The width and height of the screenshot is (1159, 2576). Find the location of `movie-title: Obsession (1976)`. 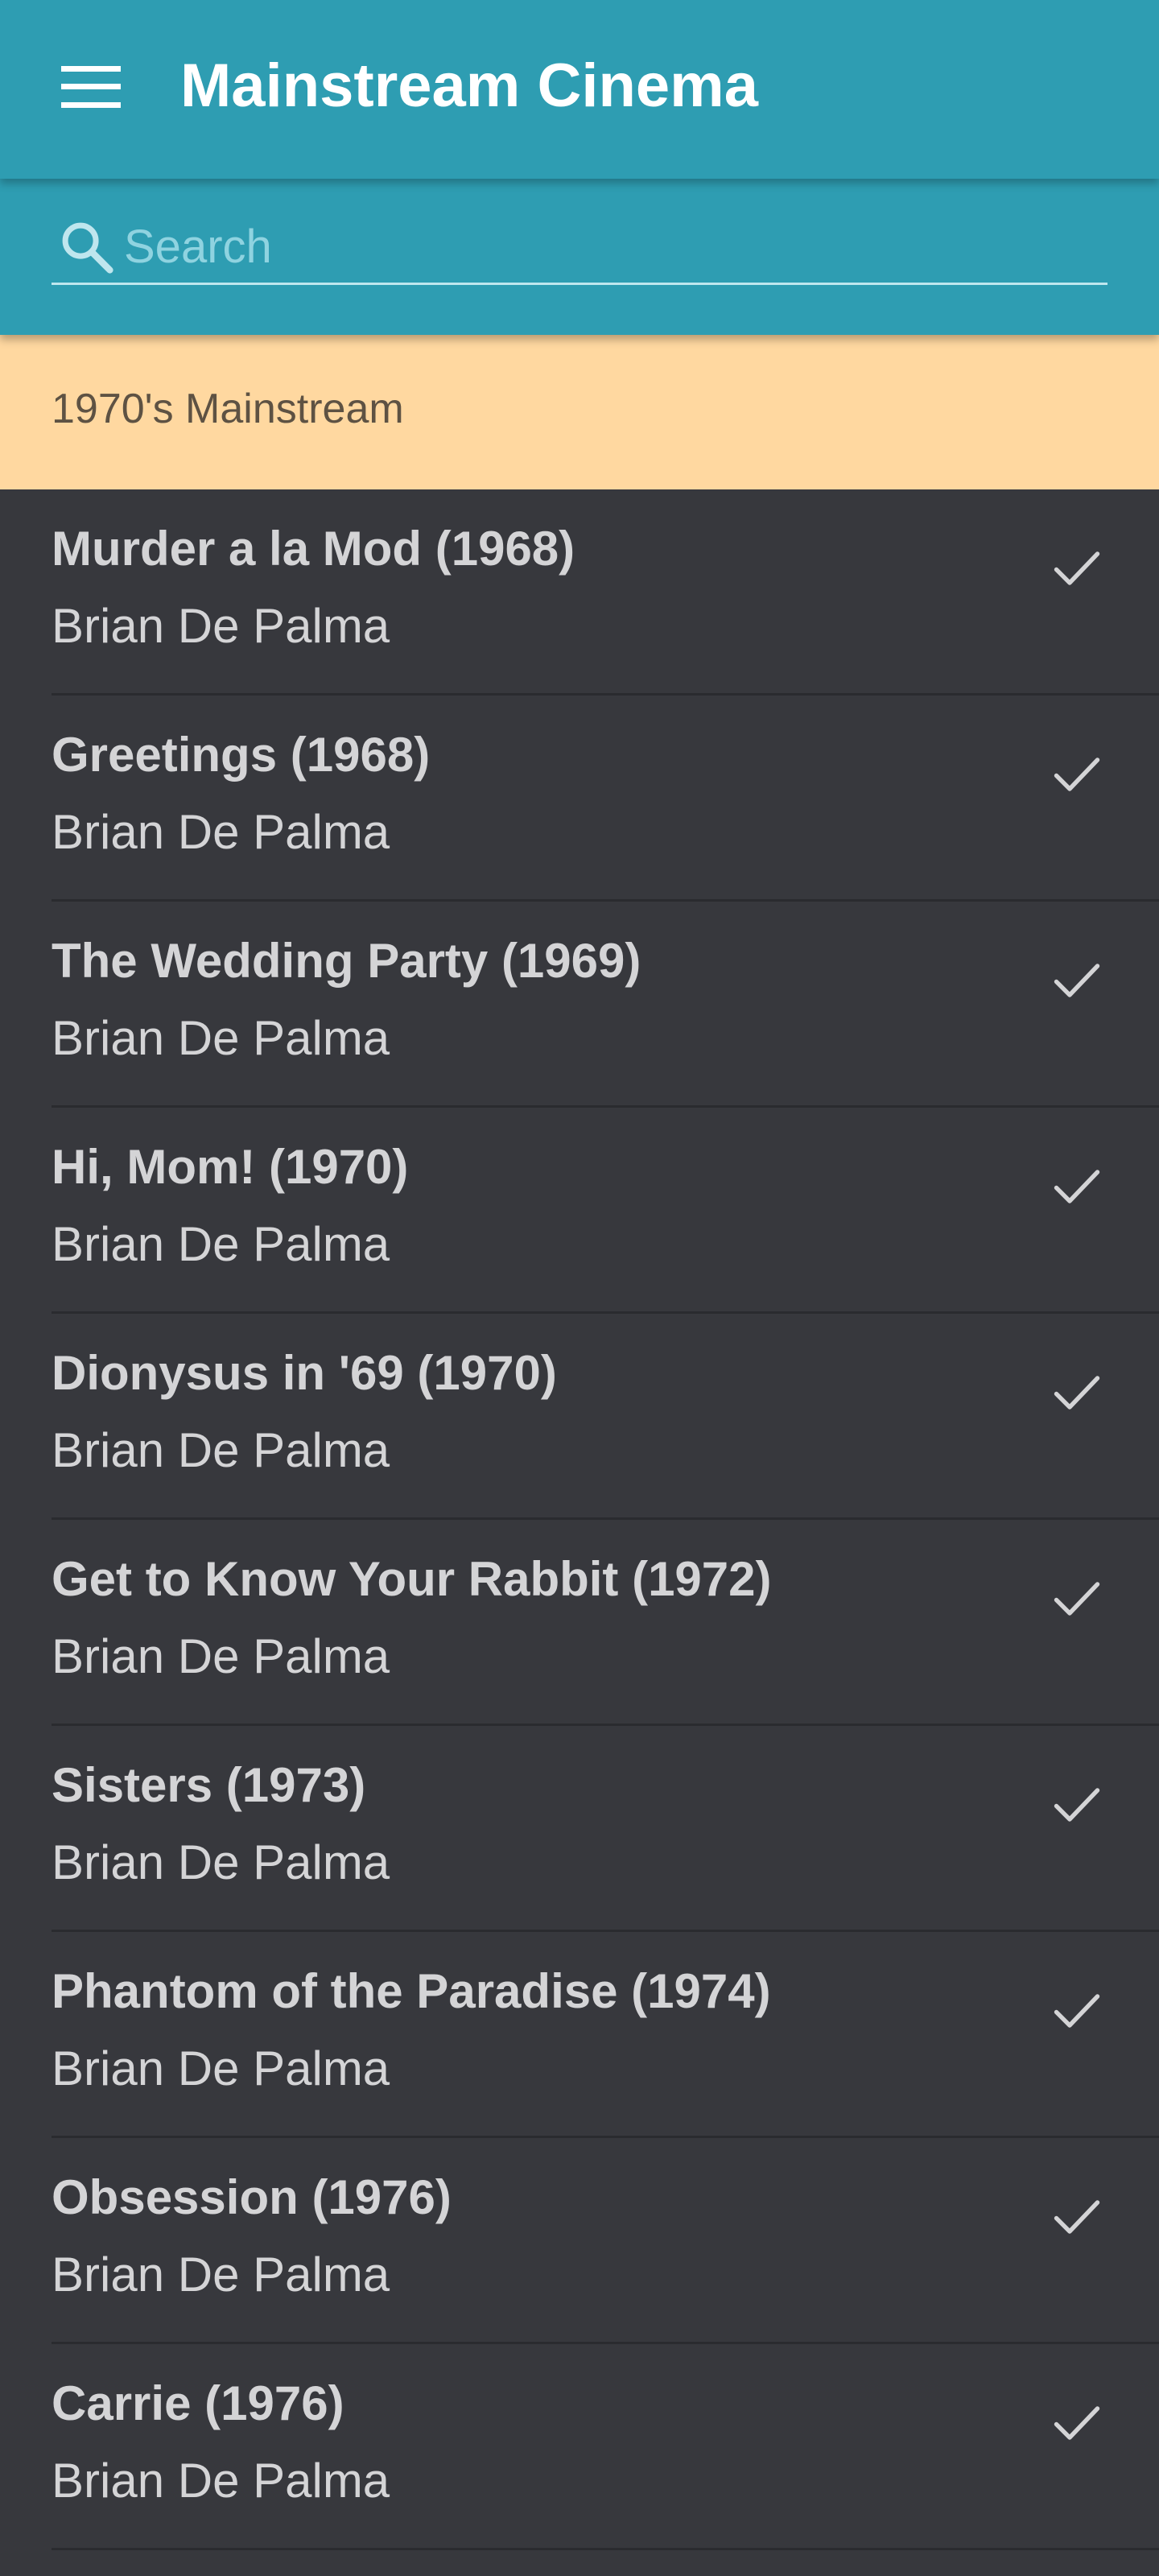

movie-title: Obsession (1976) is located at coordinates (252, 2197).